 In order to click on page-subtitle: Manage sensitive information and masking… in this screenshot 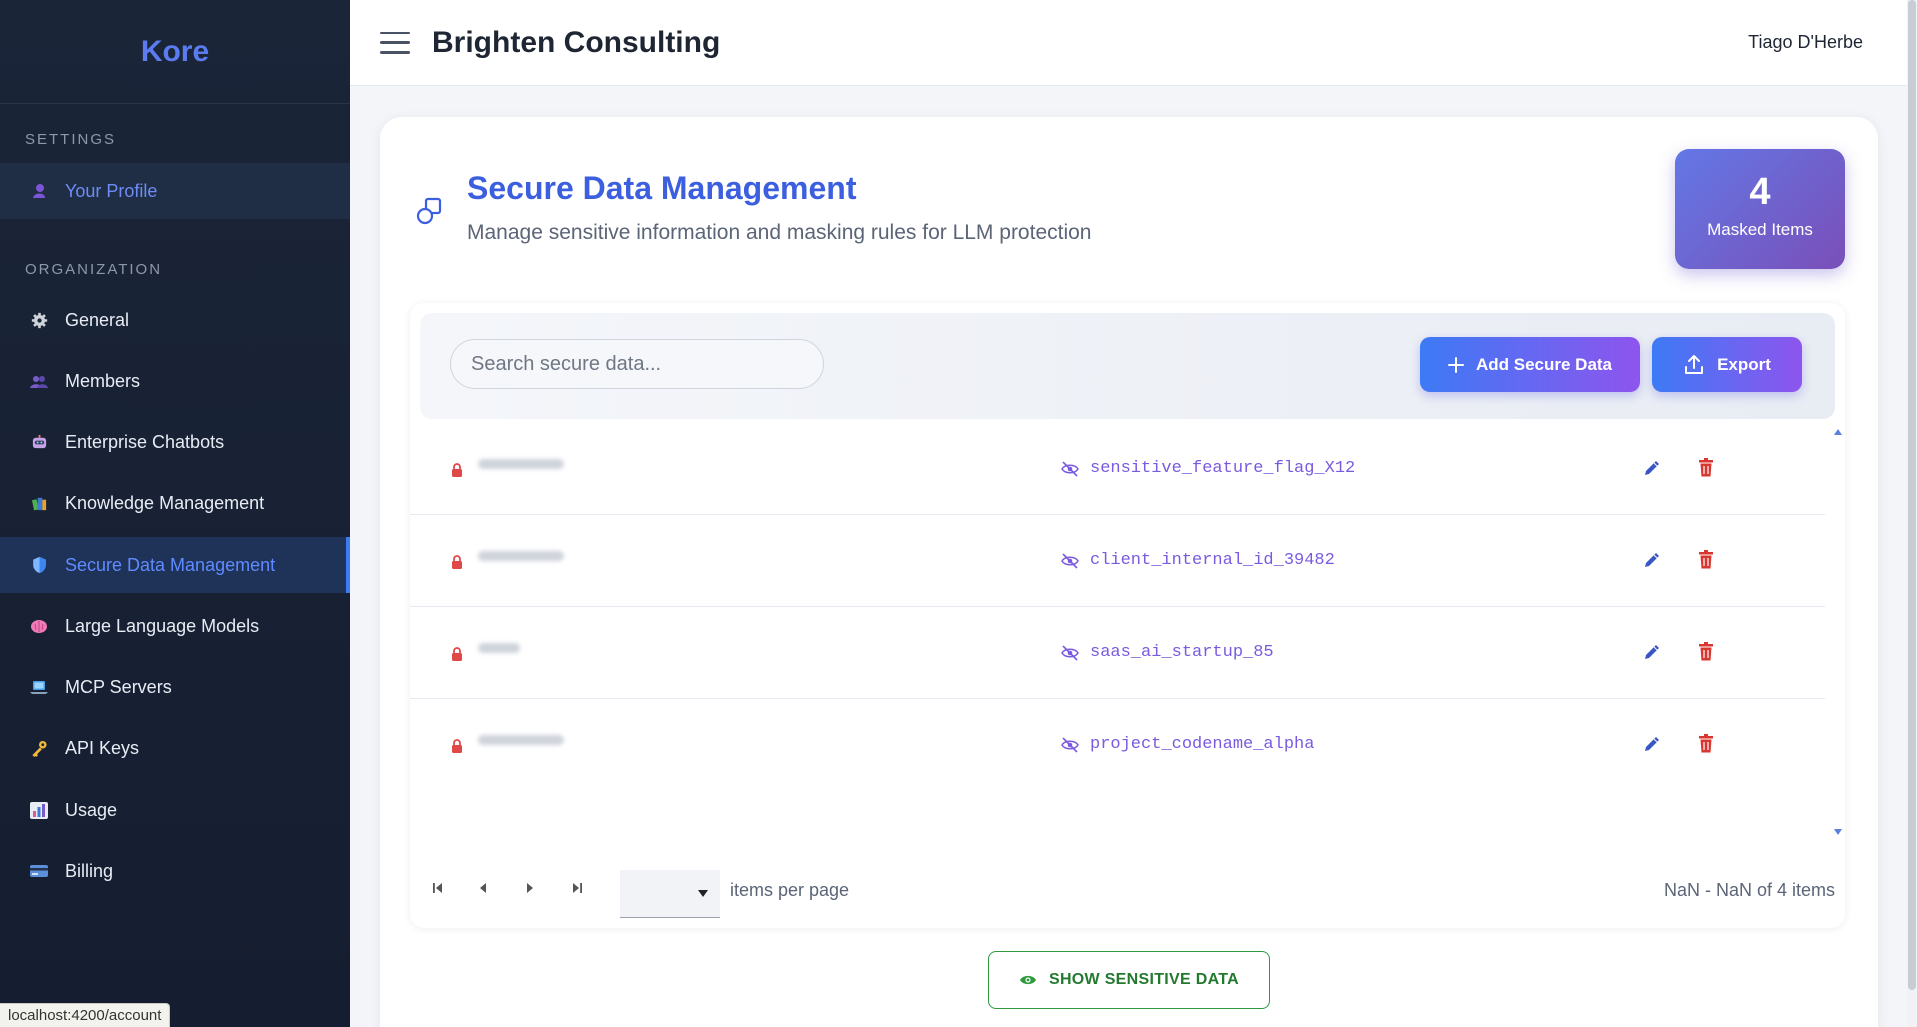, I will do `click(779, 232)`.